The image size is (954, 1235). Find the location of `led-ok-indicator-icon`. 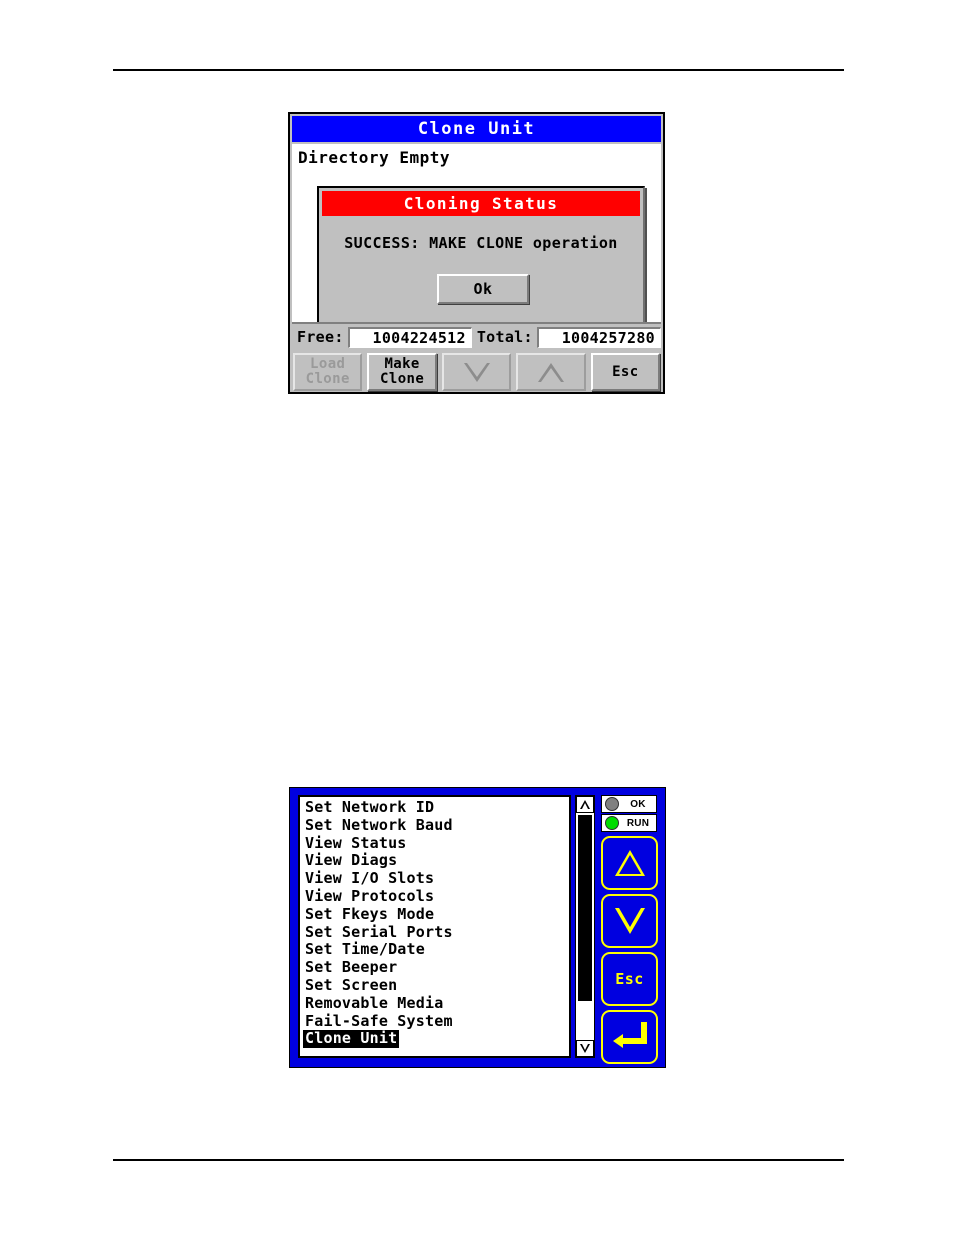

led-ok-indicator-icon is located at coordinates (612, 804).